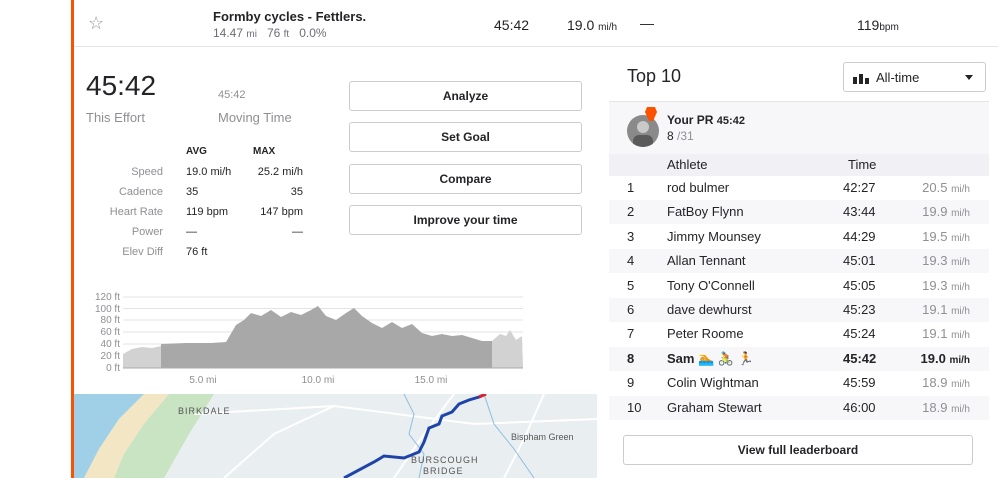 Image resolution: width=998 pixels, height=478 pixels. What do you see at coordinates (255, 117) in the screenshot?
I see `moving-time-label: Moving Time` at bounding box center [255, 117].